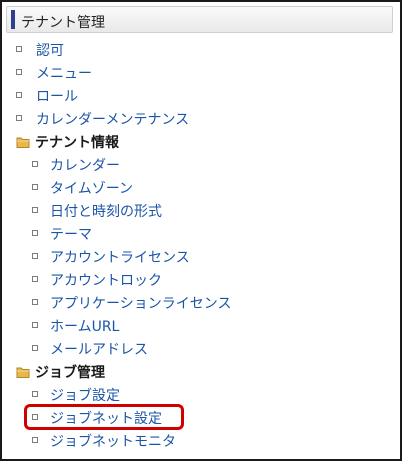 This screenshot has height=461, width=402. Describe the element at coordinates (91, 189) in the screenshot. I see `menu-item-label: タイムゾーン` at that location.